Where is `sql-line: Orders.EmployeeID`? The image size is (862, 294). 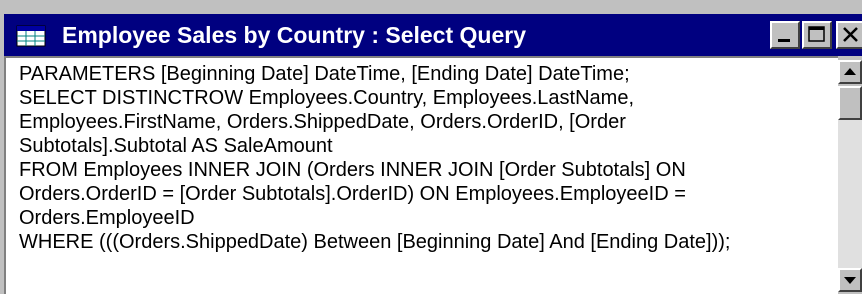 sql-line: Orders.EmployeeID is located at coordinates (107, 218).